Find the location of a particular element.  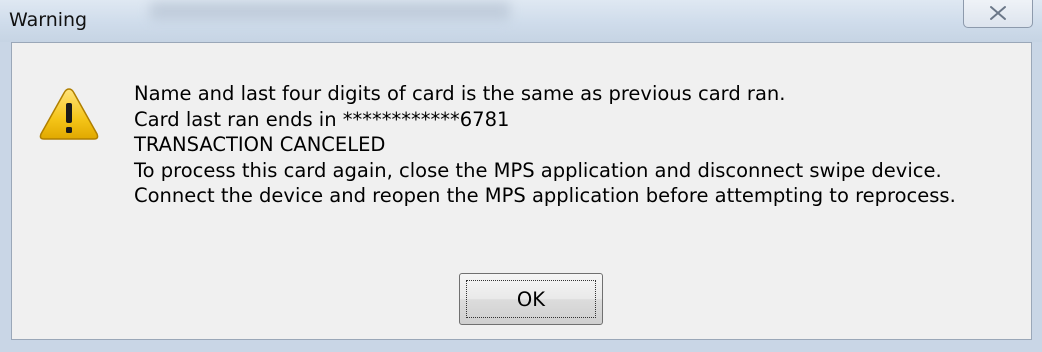

close-button is located at coordinates (998, 14).